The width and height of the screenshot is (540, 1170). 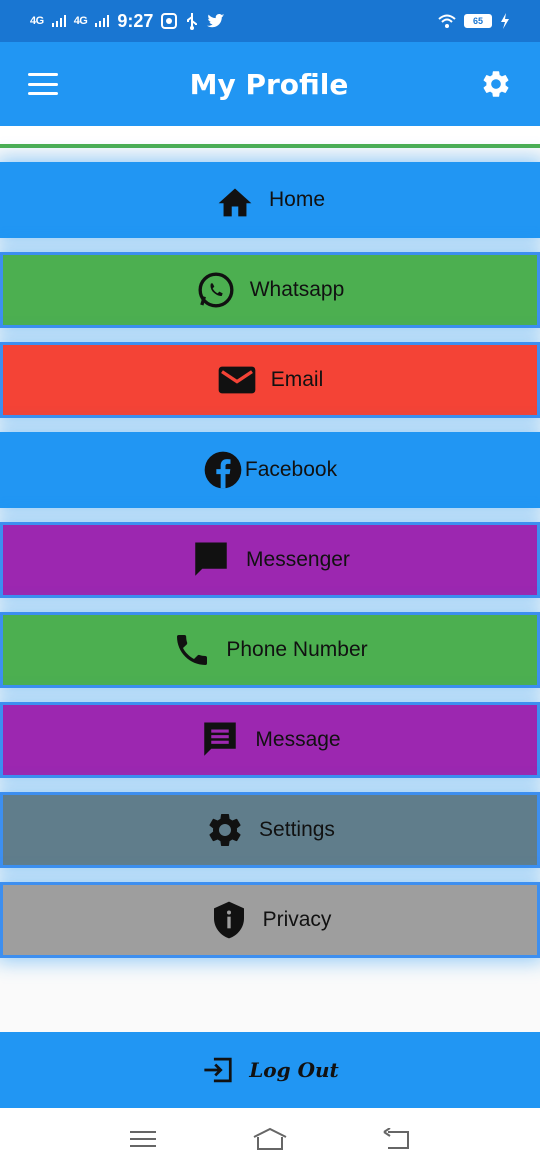 I want to click on usb-icon, so click(x=192, y=21).